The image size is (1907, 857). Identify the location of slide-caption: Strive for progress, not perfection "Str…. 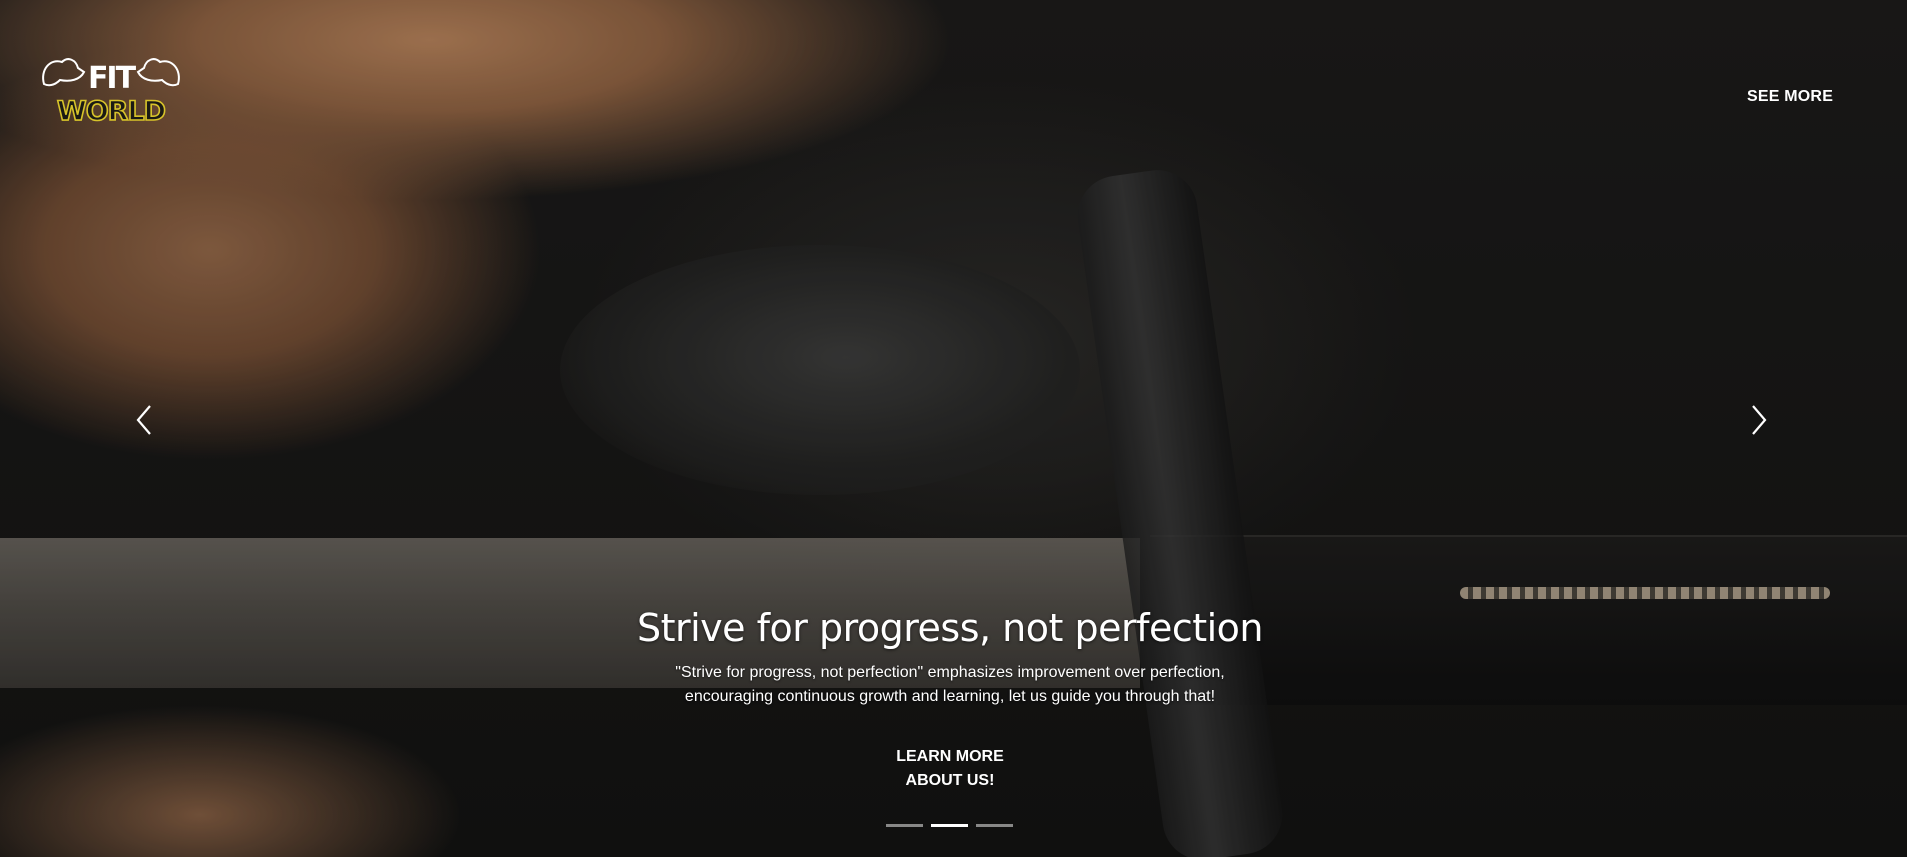
(950, 657).